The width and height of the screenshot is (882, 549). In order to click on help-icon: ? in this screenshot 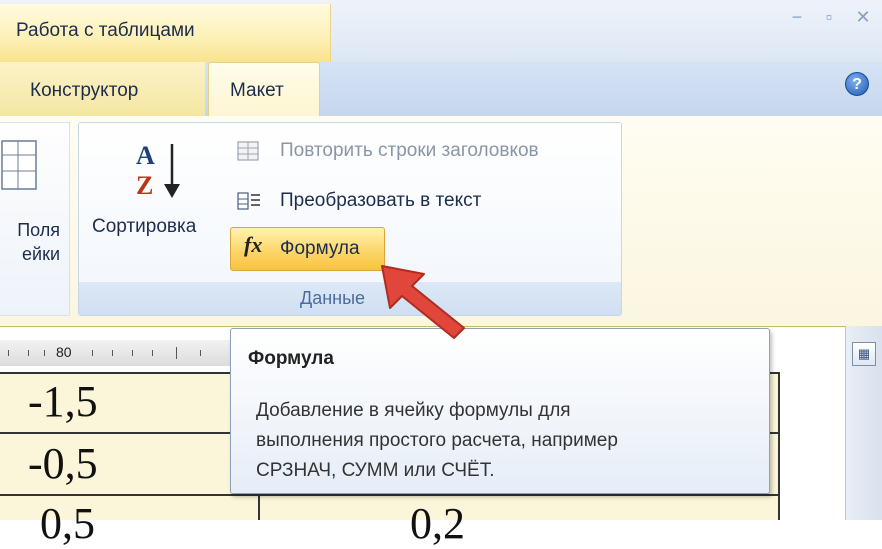, I will do `click(857, 84)`.